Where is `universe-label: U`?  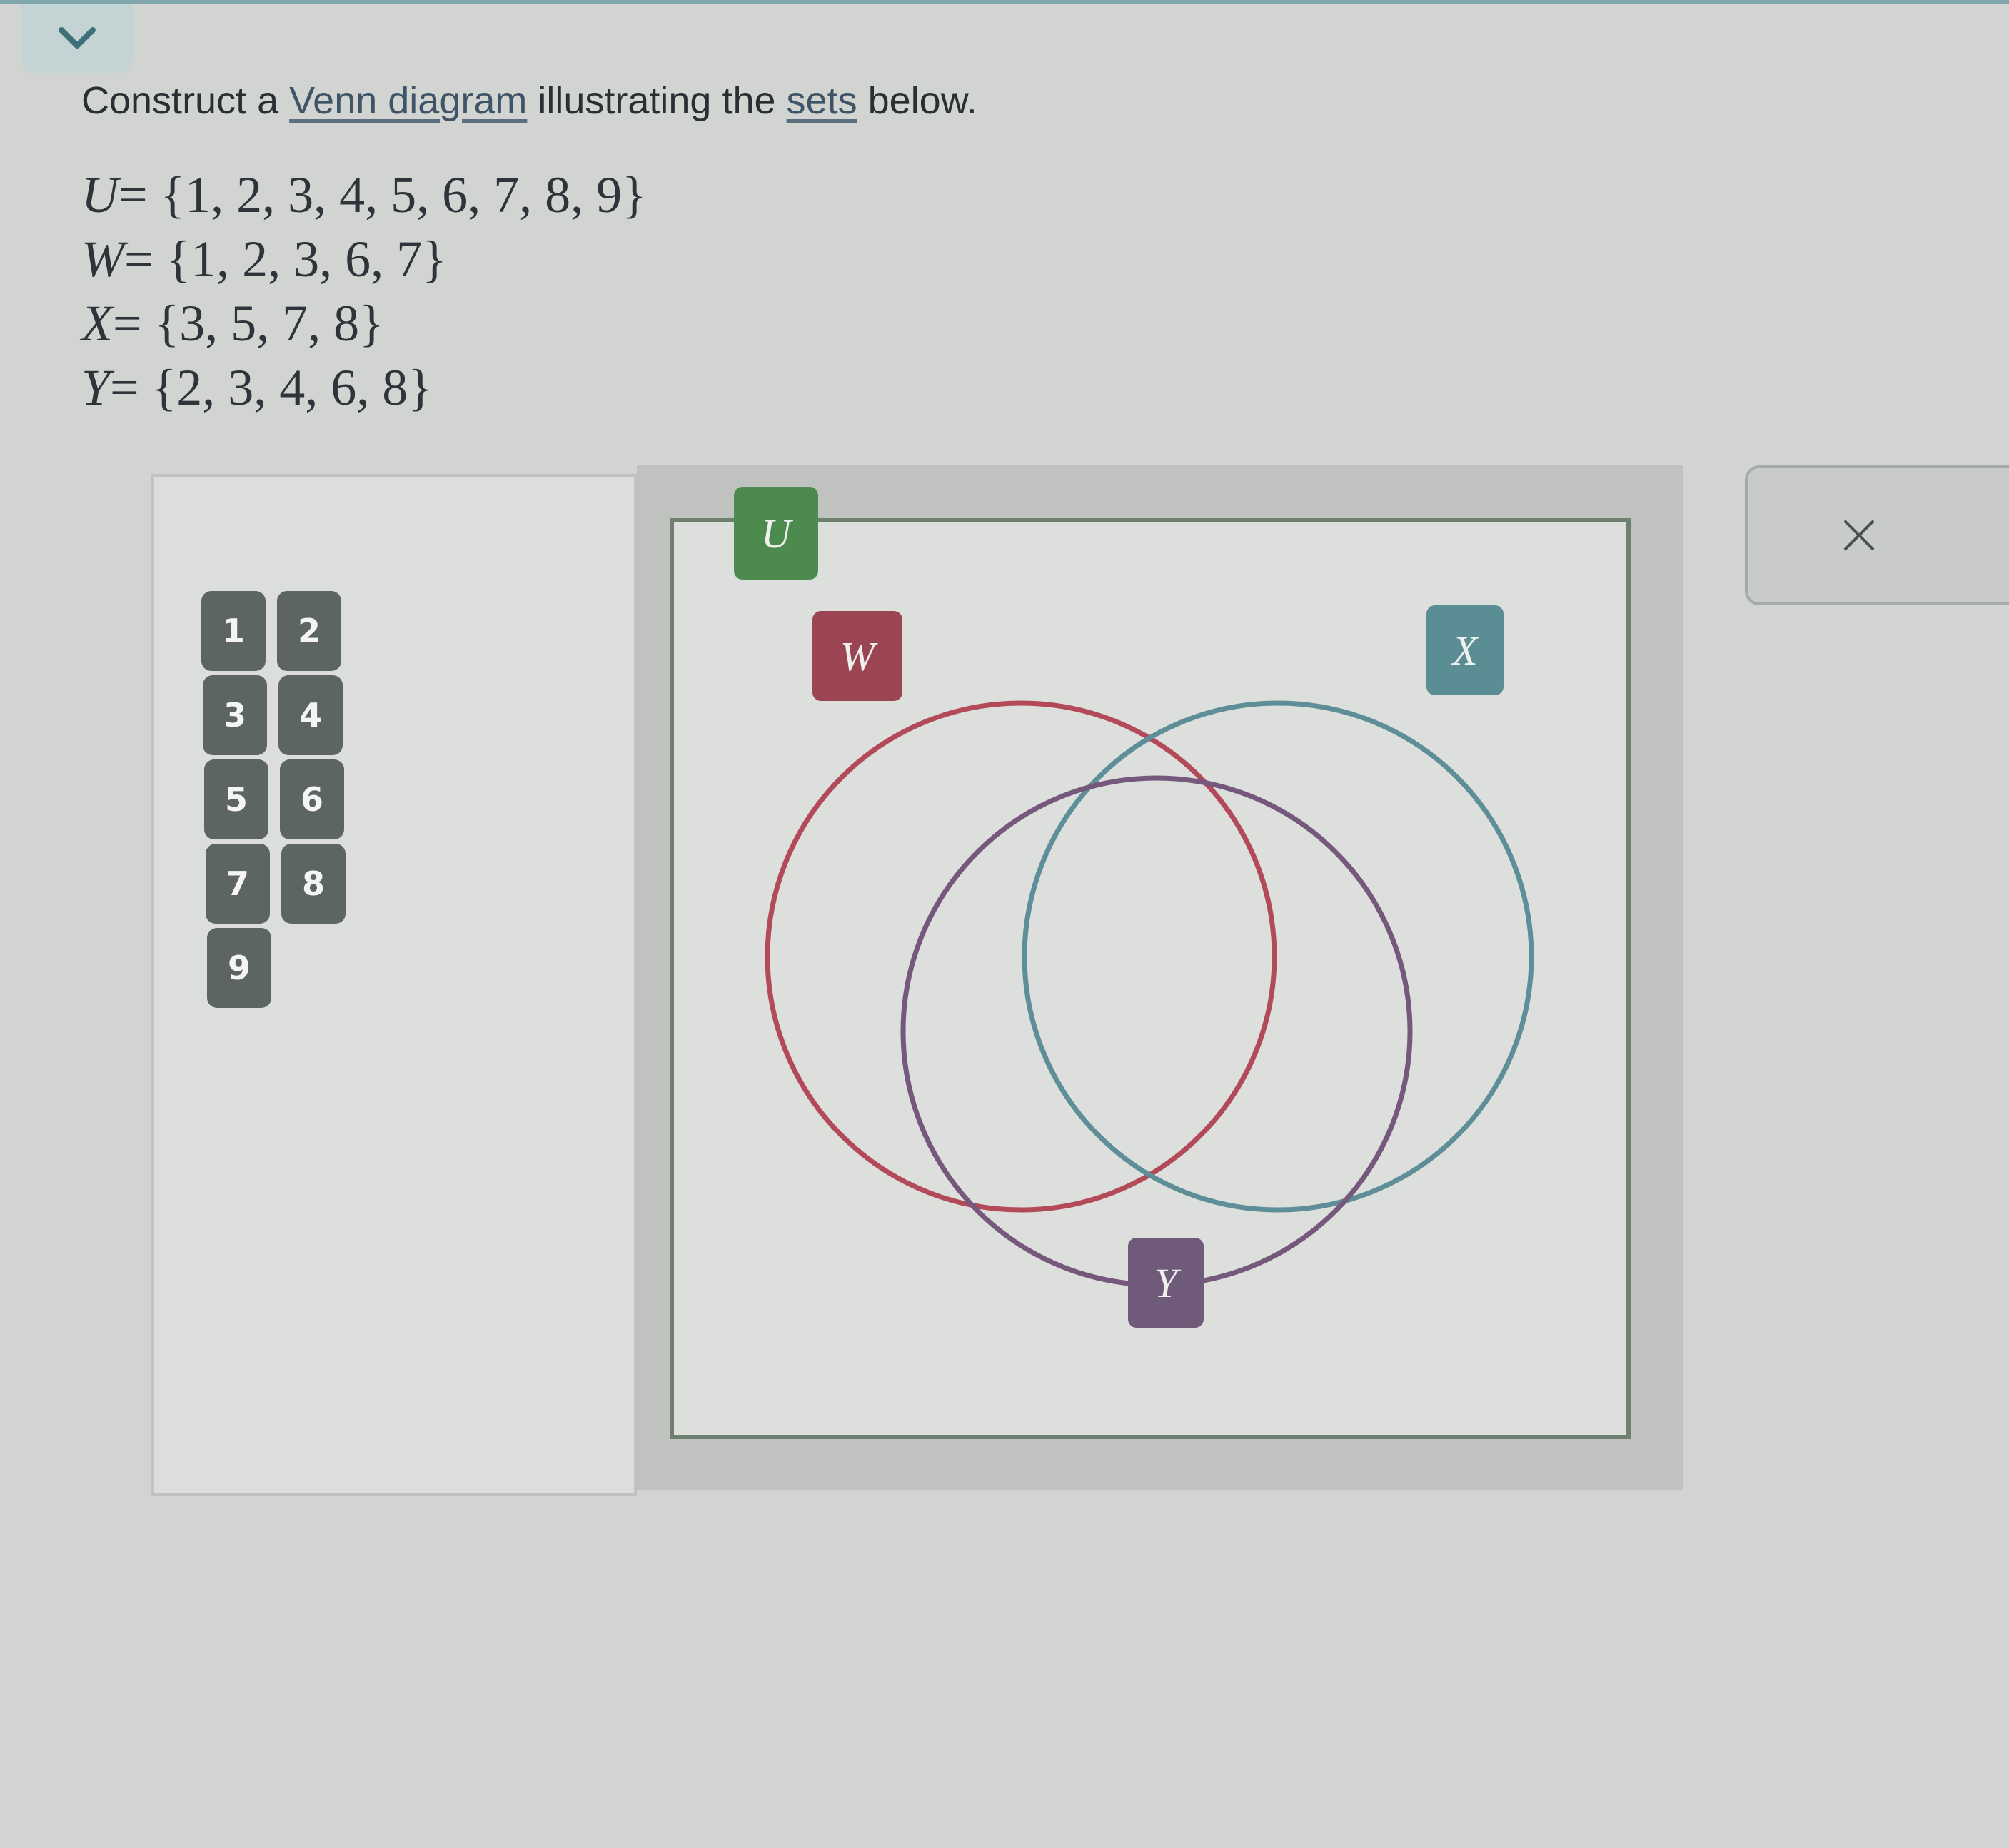
universe-label: U is located at coordinates (776, 533).